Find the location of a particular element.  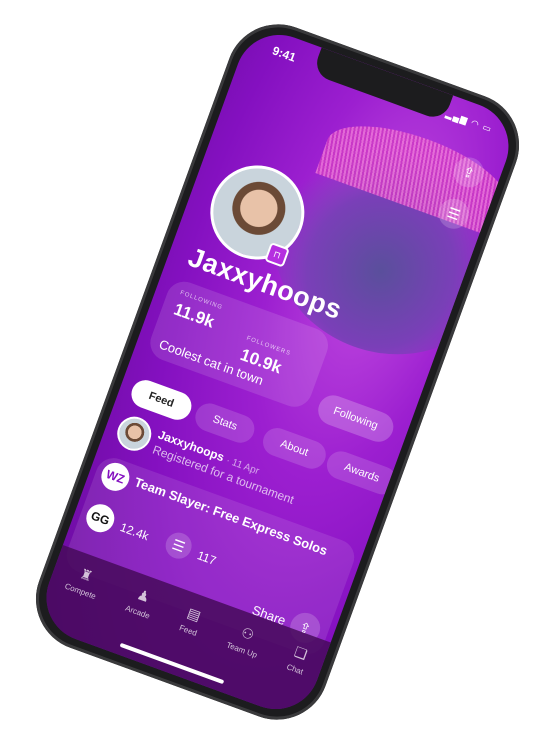

tournament-title: Team Slayer: Free Express Solos is located at coordinates (231, 516).